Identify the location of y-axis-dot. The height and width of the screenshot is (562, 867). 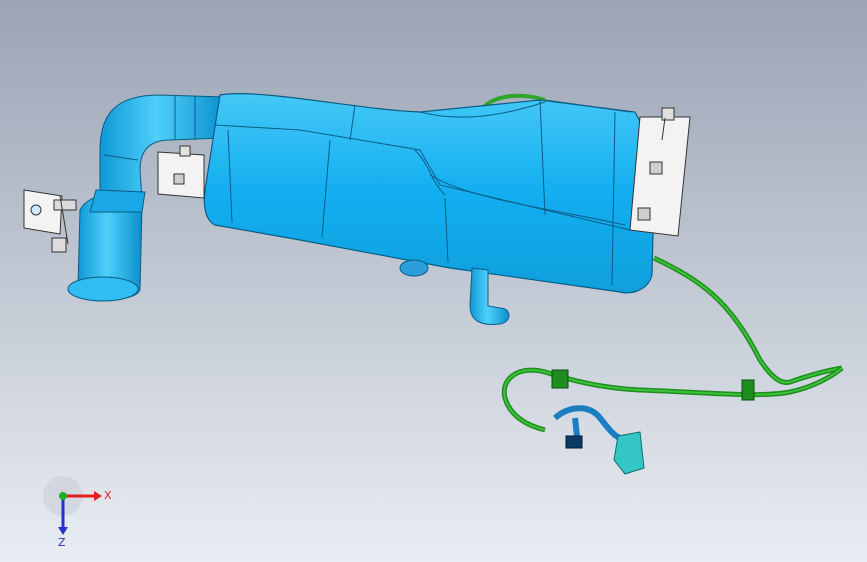
(63, 496).